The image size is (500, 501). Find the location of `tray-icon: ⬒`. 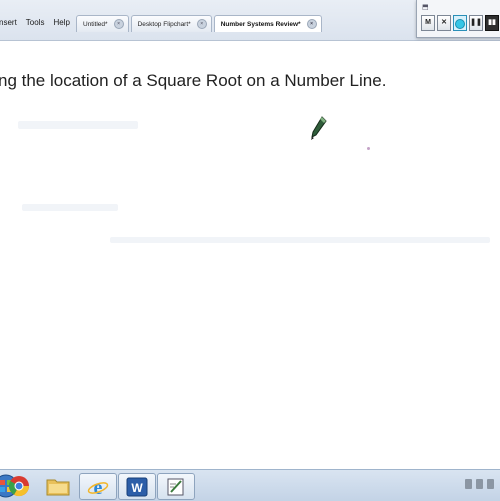

tray-icon: ⬒ is located at coordinates (425, 7).